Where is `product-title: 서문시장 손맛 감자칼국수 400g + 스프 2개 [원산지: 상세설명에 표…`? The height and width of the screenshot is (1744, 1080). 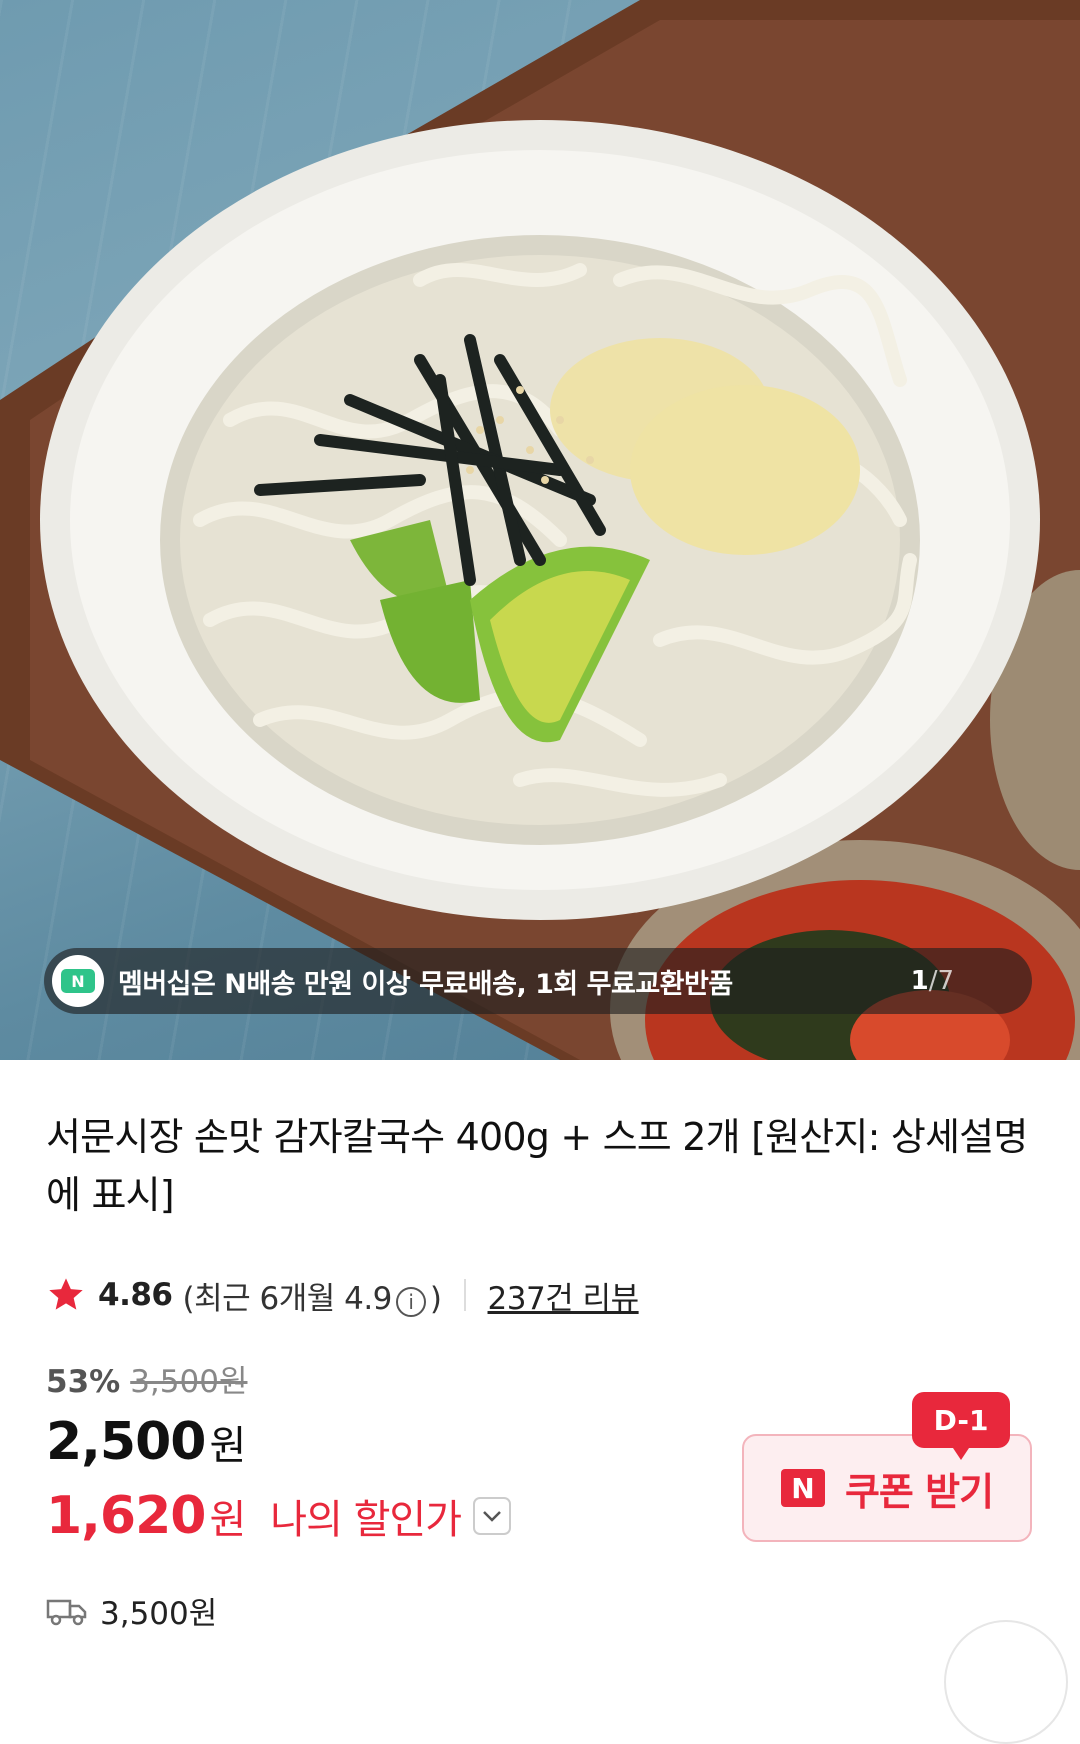 product-title: 서문시장 손맛 감자칼국수 400g + 스프 2개 [원산지: 상세설명에 표… is located at coordinates (537, 1166).